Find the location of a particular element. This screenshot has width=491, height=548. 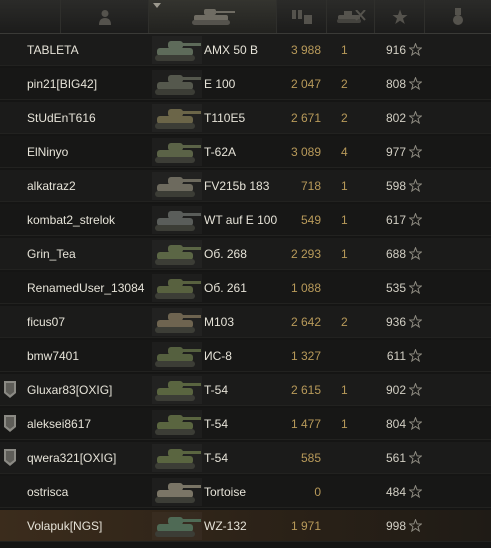

table-row: TABLETA AMX 50 B 3 988 1 916 is located at coordinates (245, 50).